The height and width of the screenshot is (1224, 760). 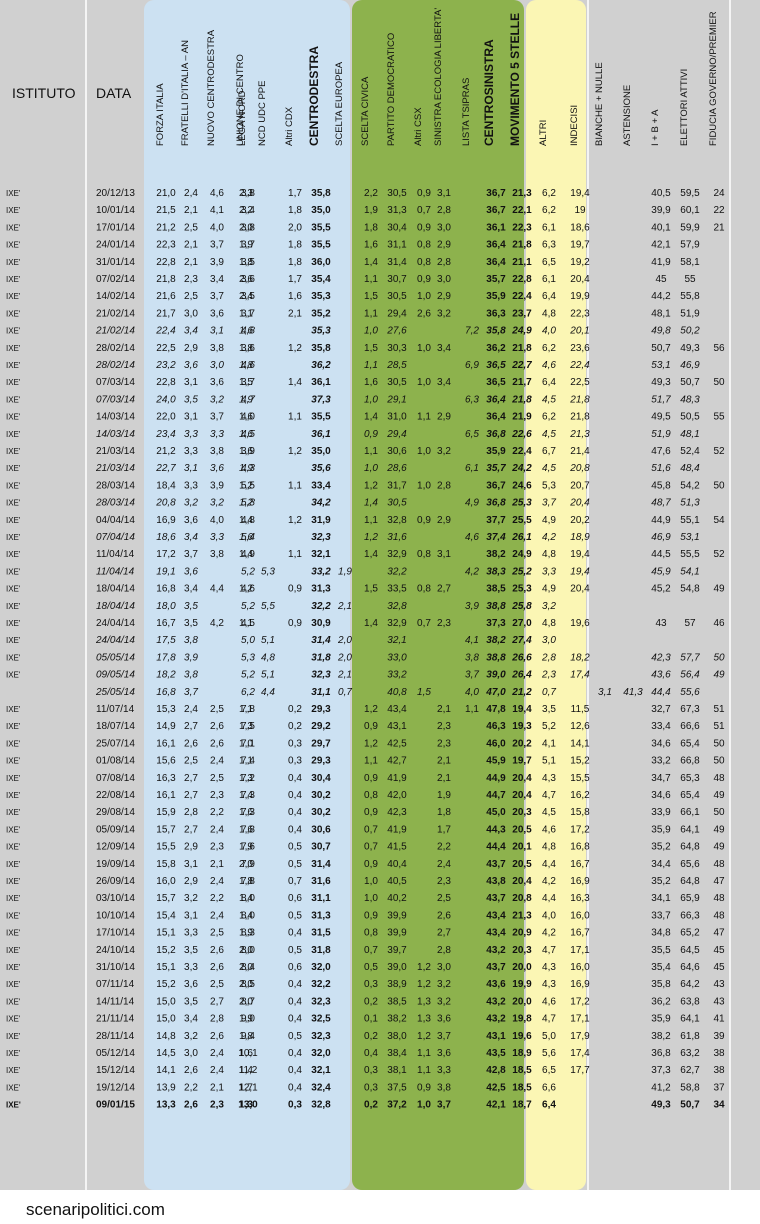 What do you see at coordinates (661, 399) in the screenshot?
I see `value-cell: 51,7` at bounding box center [661, 399].